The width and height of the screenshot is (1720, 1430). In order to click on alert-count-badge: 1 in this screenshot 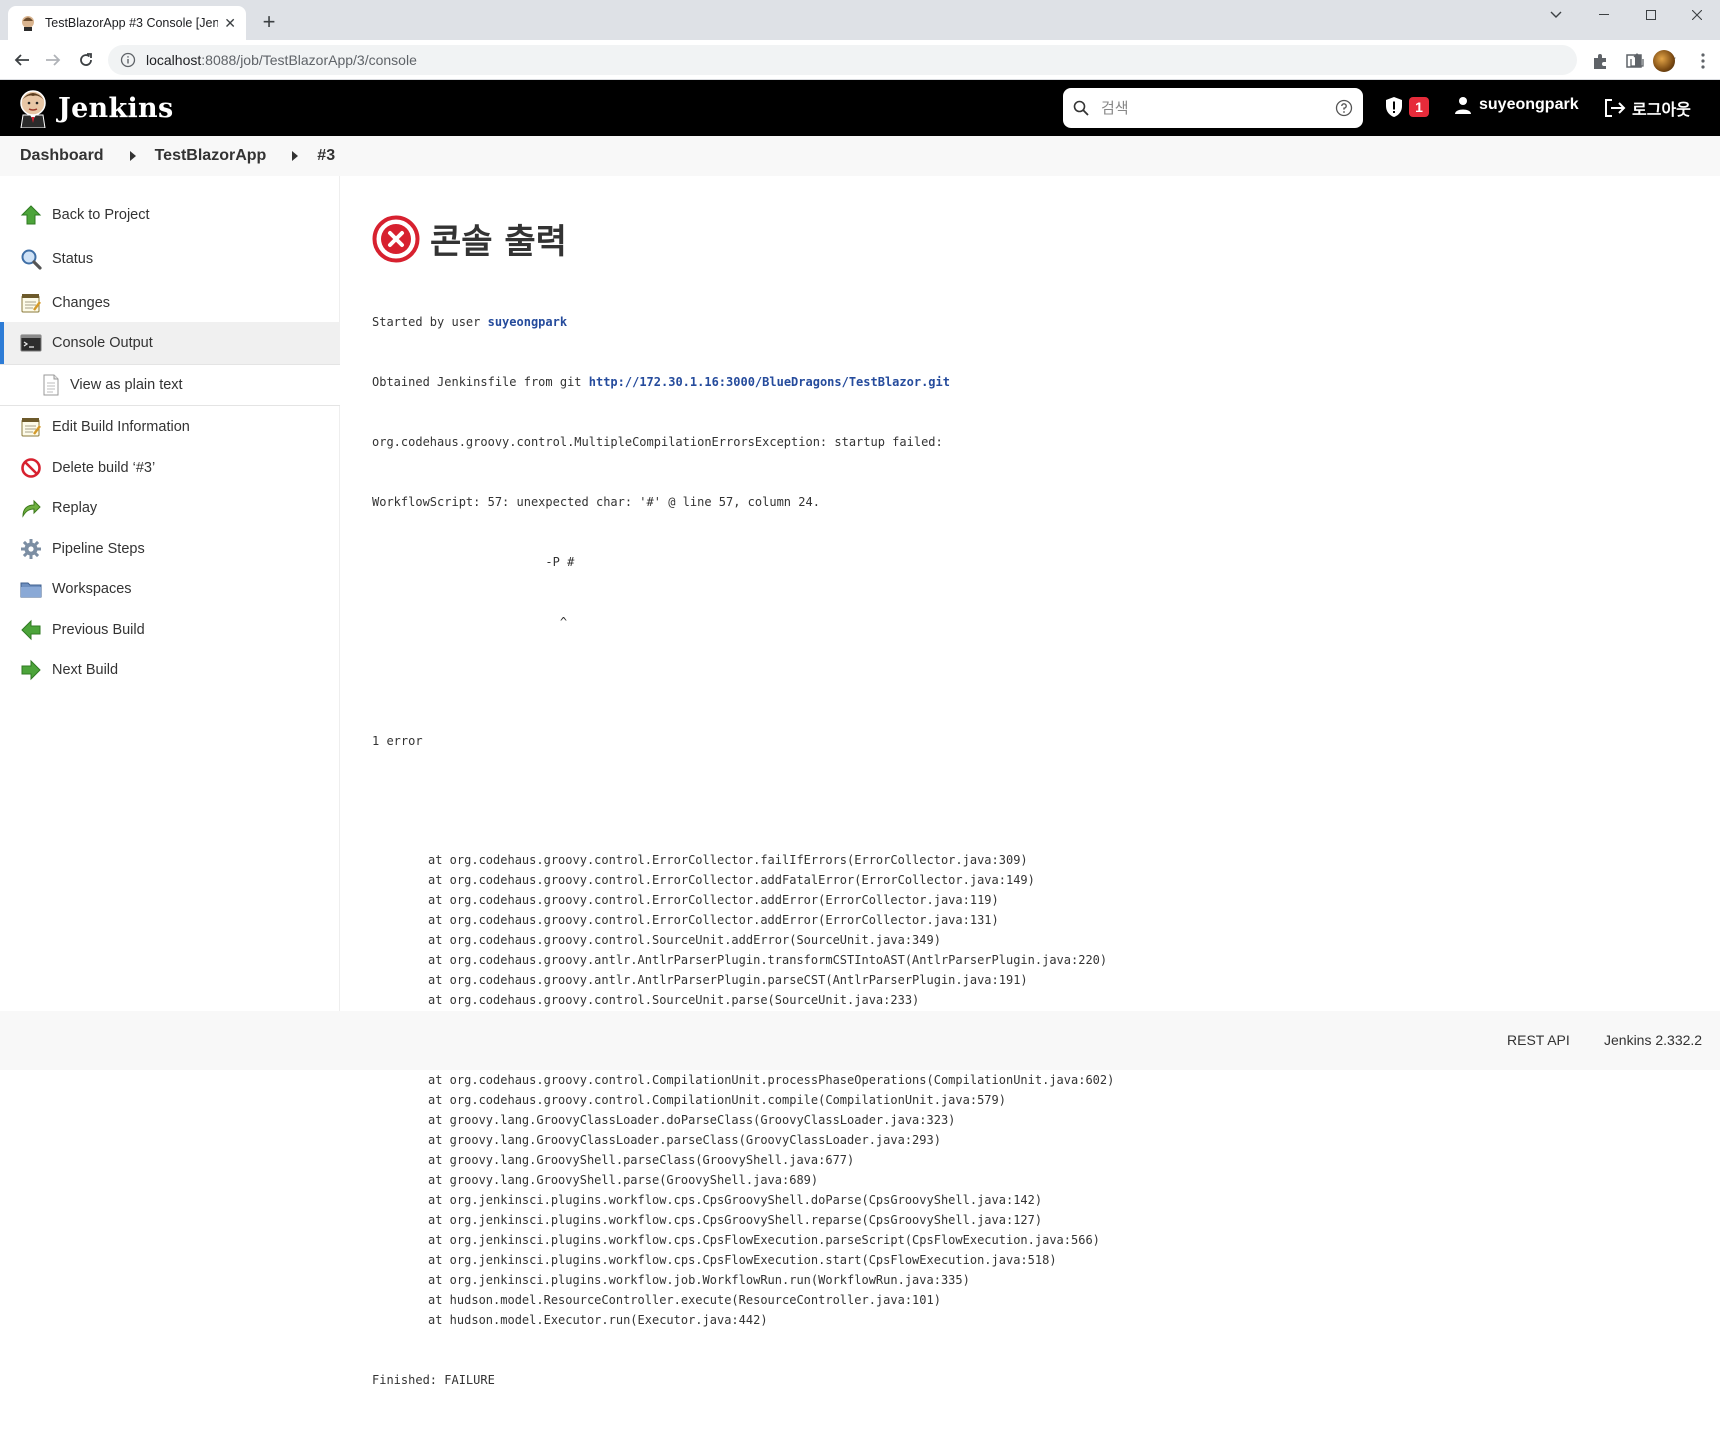, I will do `click(1419, 107)`.